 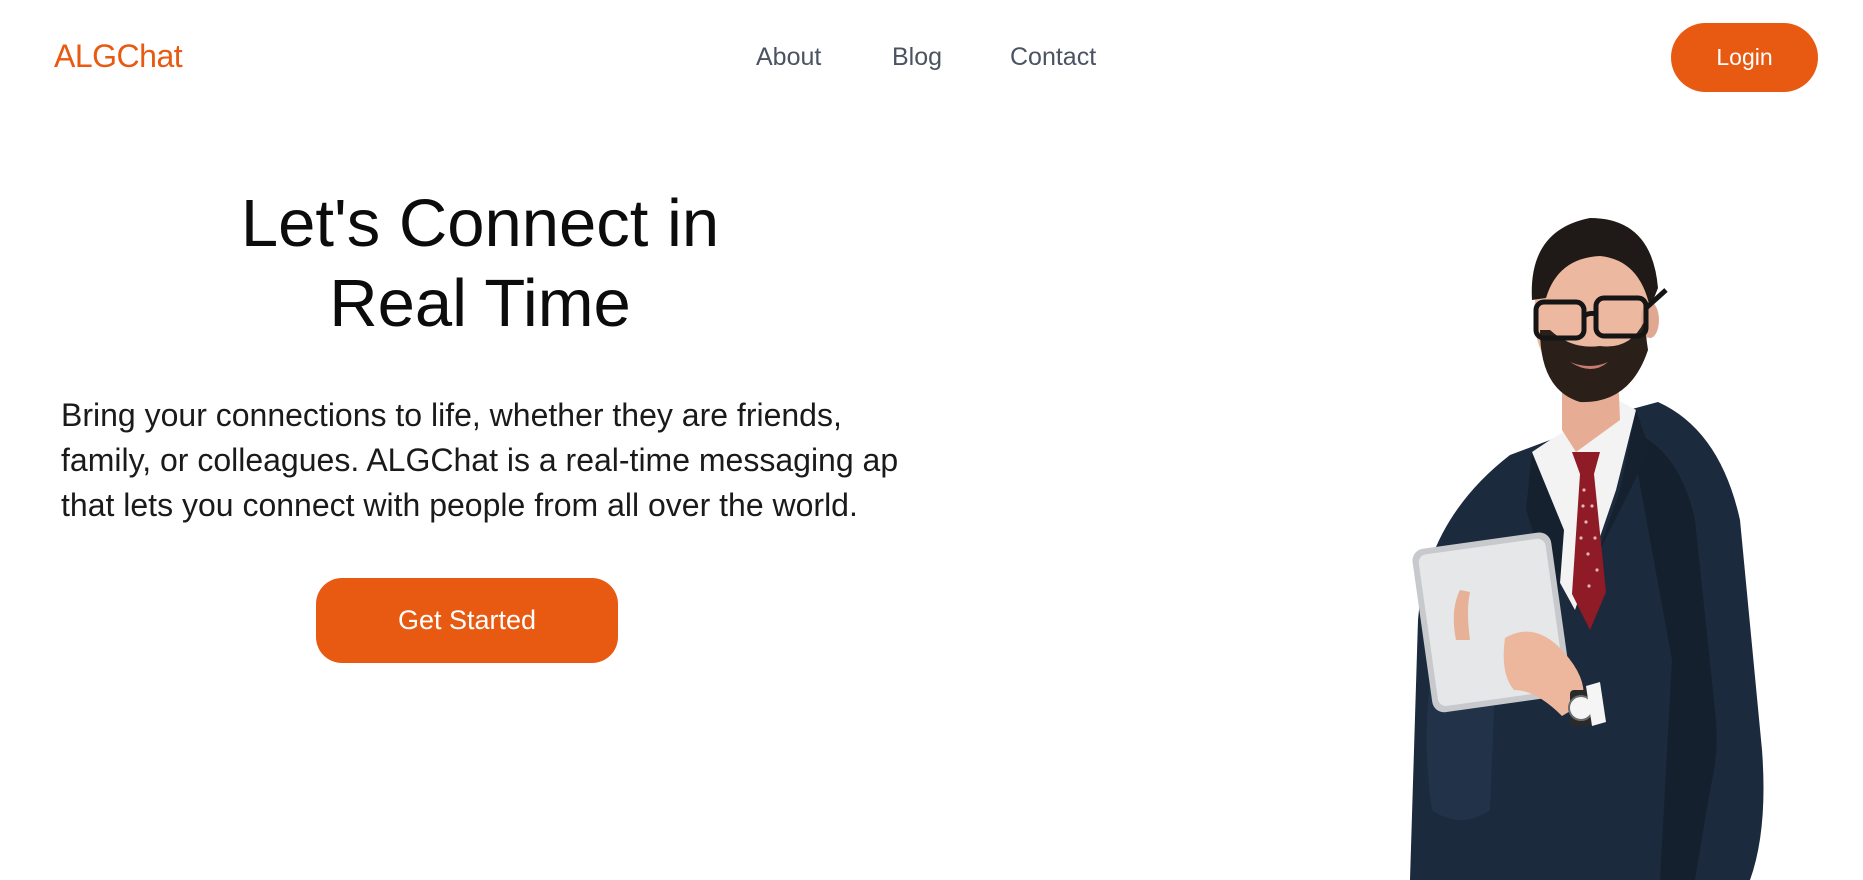 I want to click on site-header: ALGChat About Blog Contact Login, so click(x=931, y=57).